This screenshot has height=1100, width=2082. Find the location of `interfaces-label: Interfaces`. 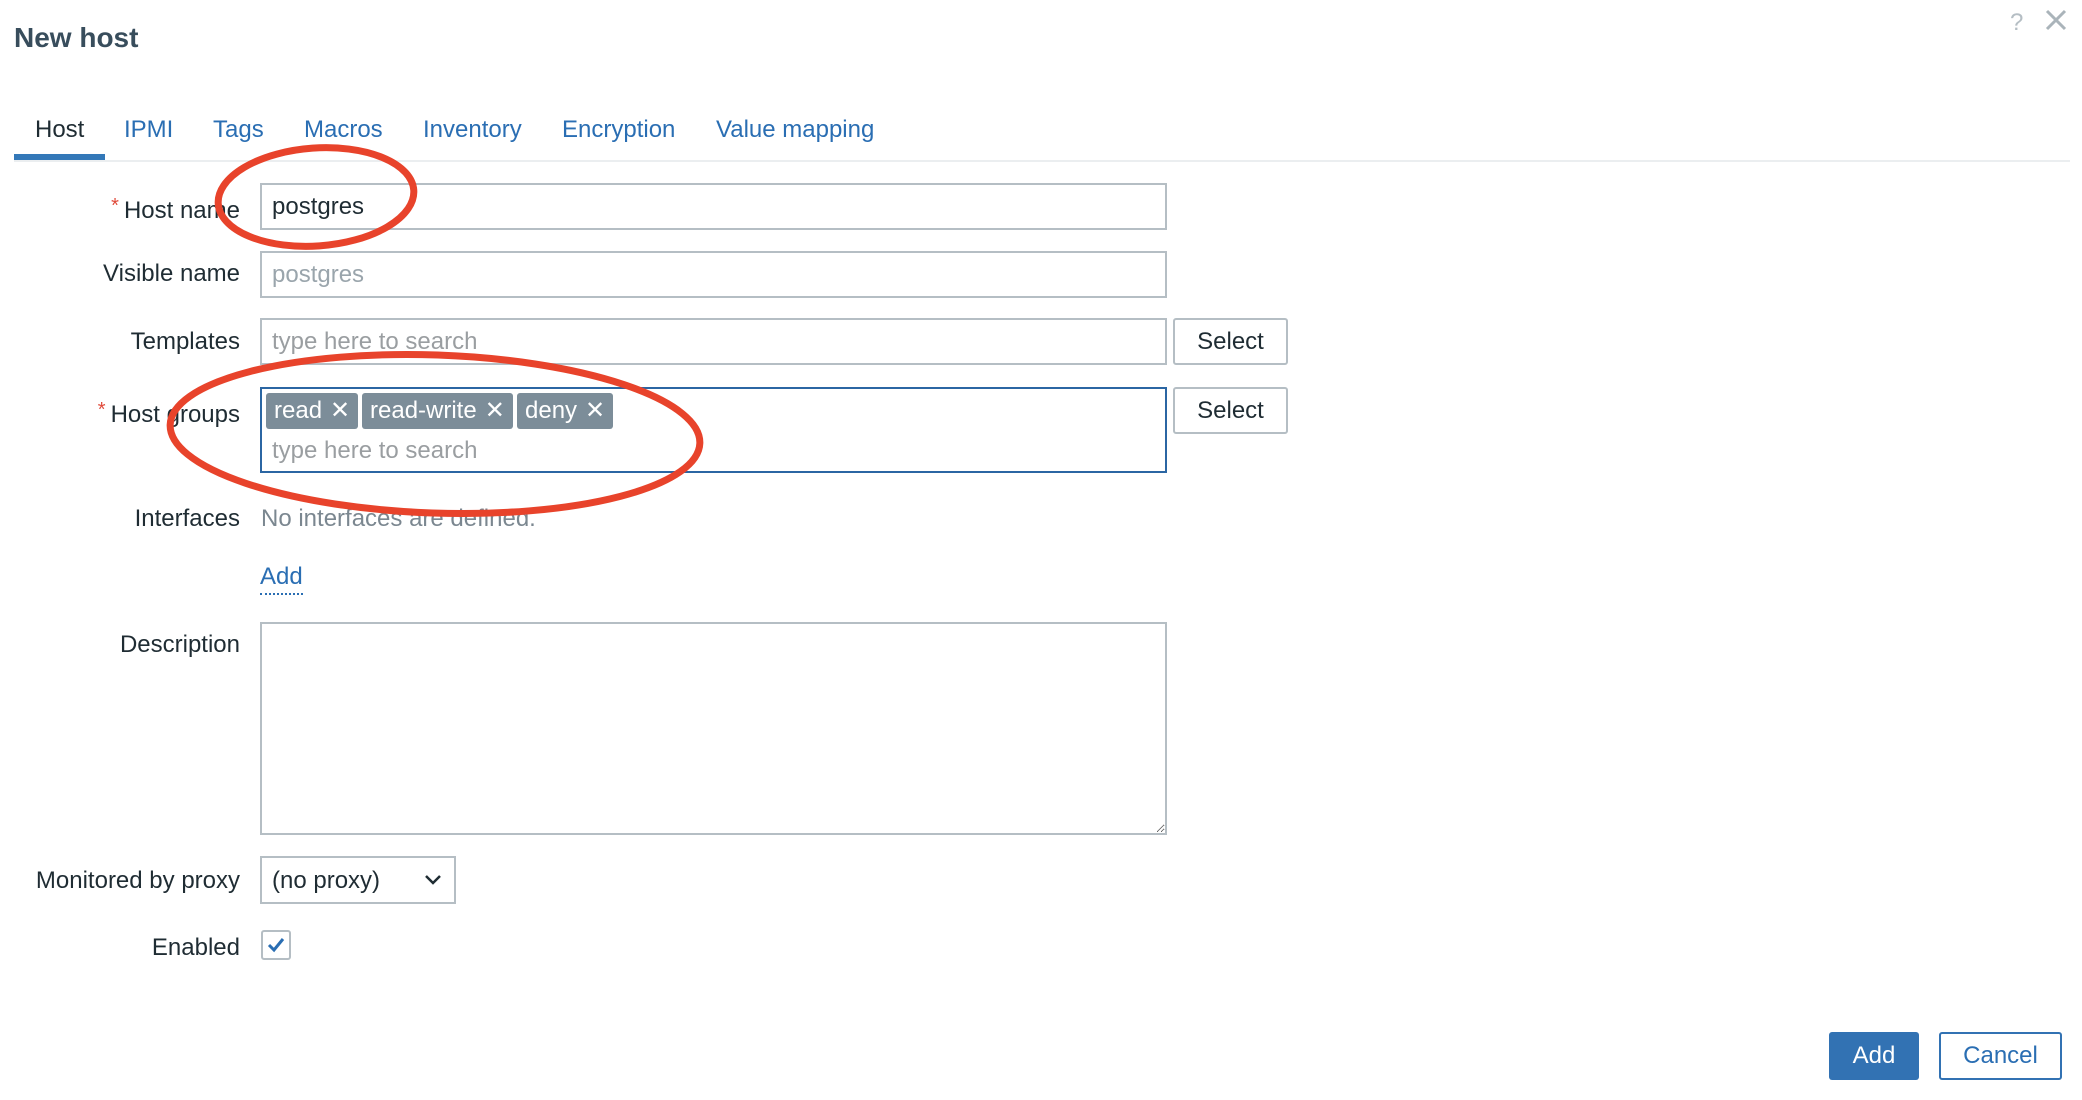

interfaces-label: Interfaces is located at coordinates (187, 518).